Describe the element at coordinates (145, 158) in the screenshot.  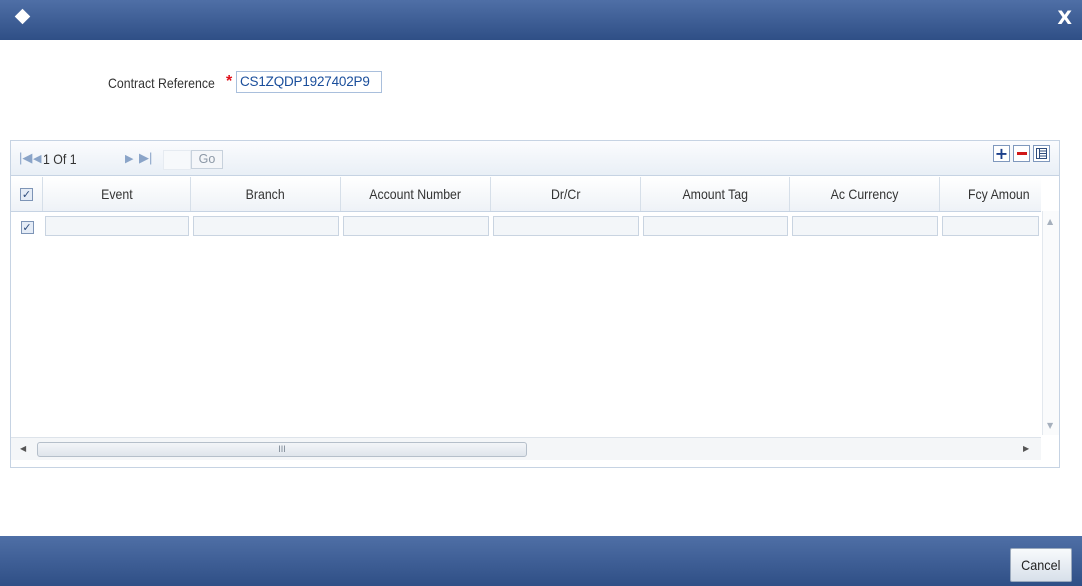
I see `last-page-button: ▶|` at that location.